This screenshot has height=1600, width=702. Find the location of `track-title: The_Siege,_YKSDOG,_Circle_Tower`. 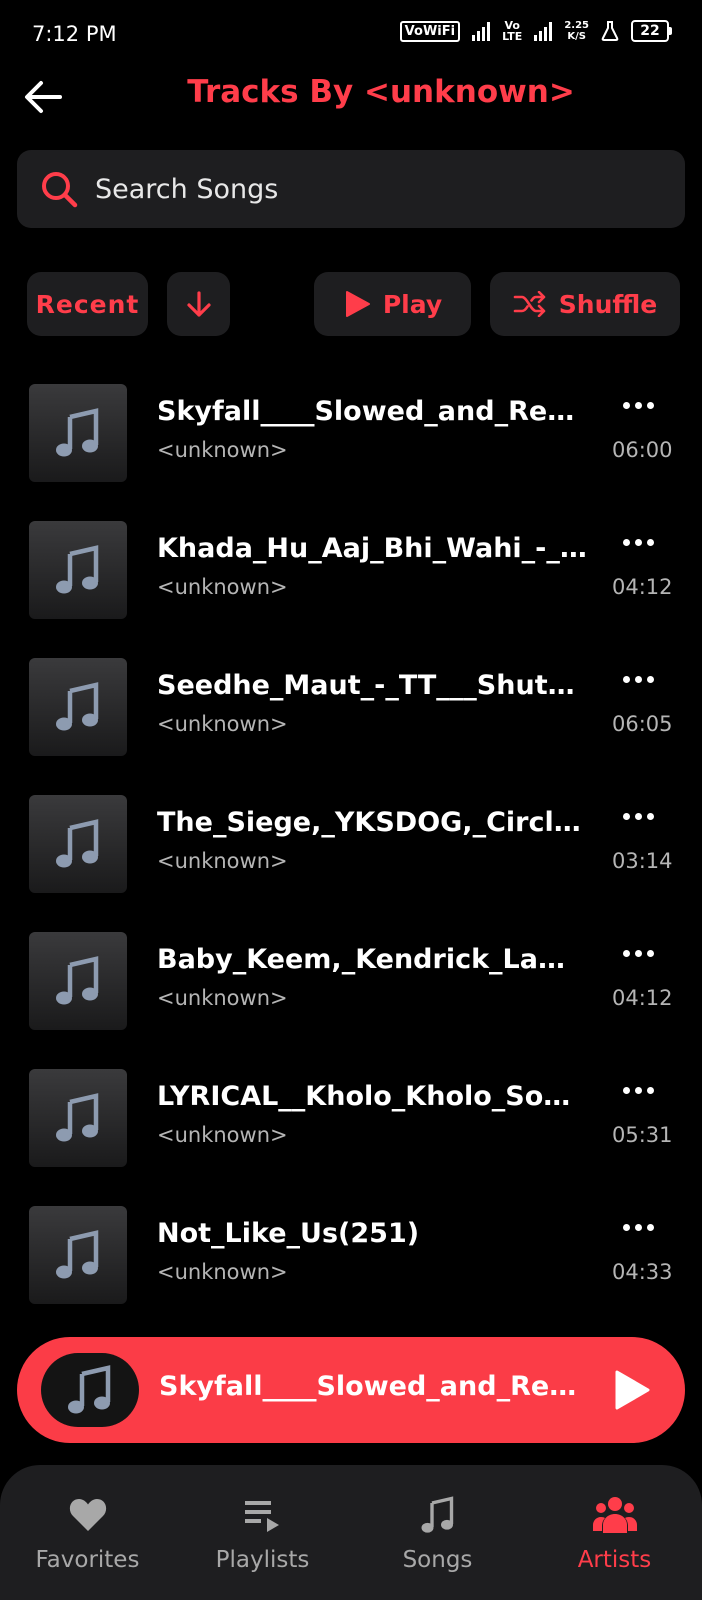

track-title: The_Siege,_YKSDOG,_Circle_Tower is located at coordinates (372, 822).